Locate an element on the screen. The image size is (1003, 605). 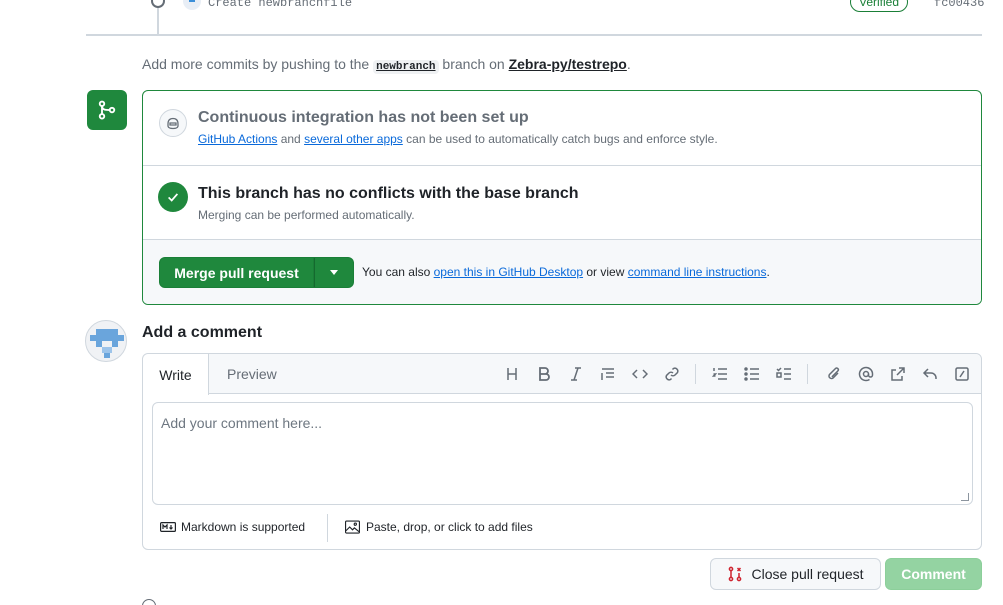
github-desktop-link: open this in GitHub Desktop is located at coordinates (508, 272).